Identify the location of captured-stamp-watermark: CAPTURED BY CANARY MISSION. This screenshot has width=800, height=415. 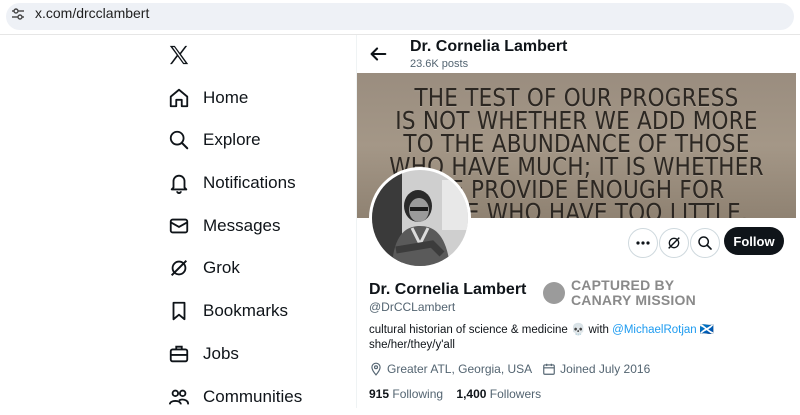
(623, 293).